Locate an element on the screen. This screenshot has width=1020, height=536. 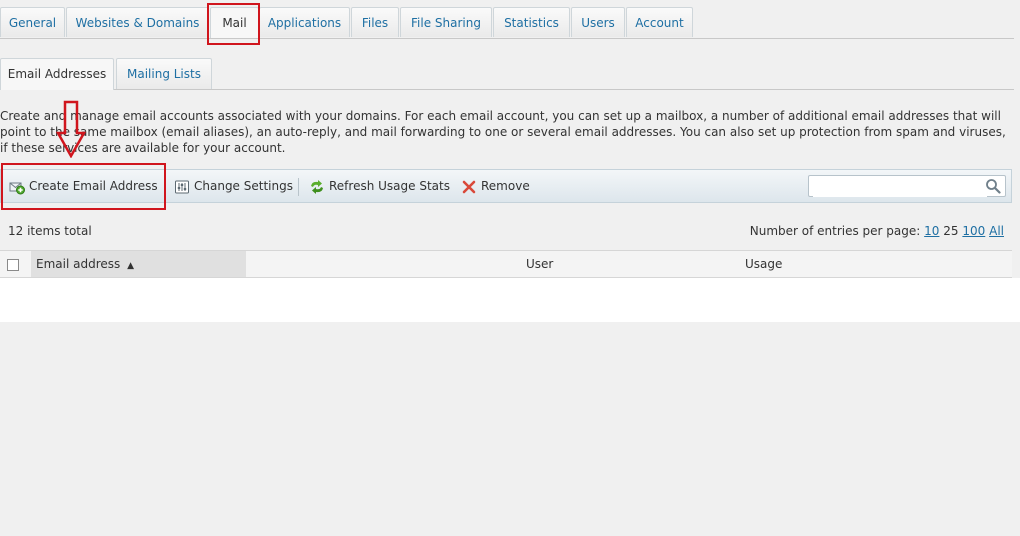
per-page-100-link: 100 is located at coordinates (973, 231).